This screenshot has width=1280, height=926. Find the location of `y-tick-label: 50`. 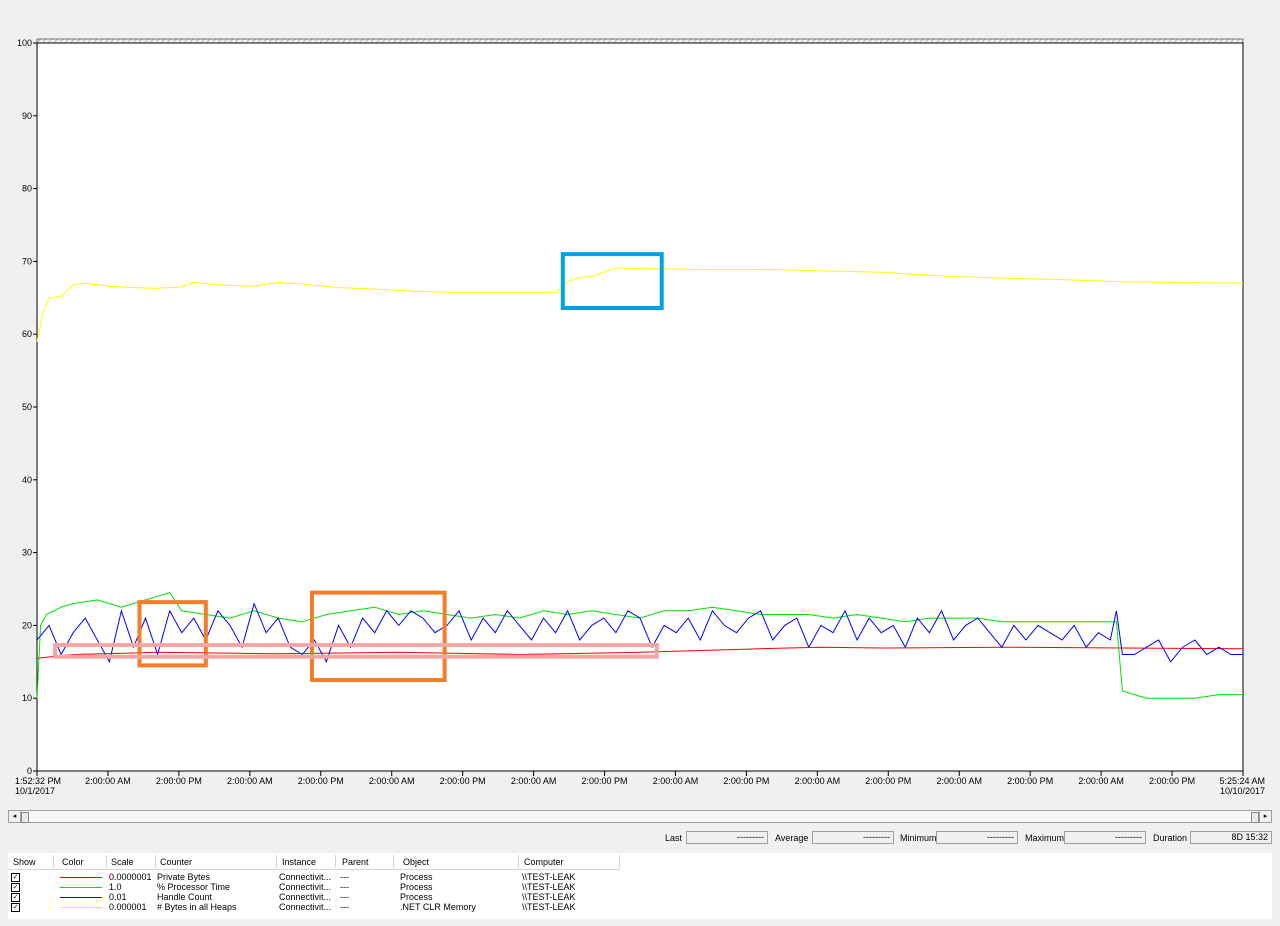

y-tick-label: 50 is located at coordinates (27, 407).